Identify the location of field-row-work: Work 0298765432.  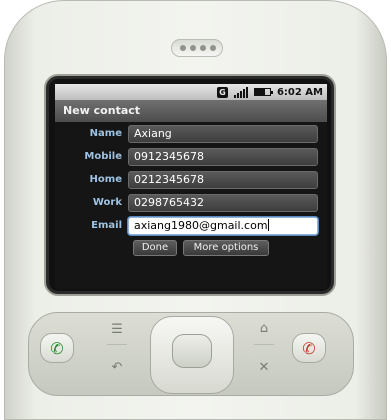
(191, 203).